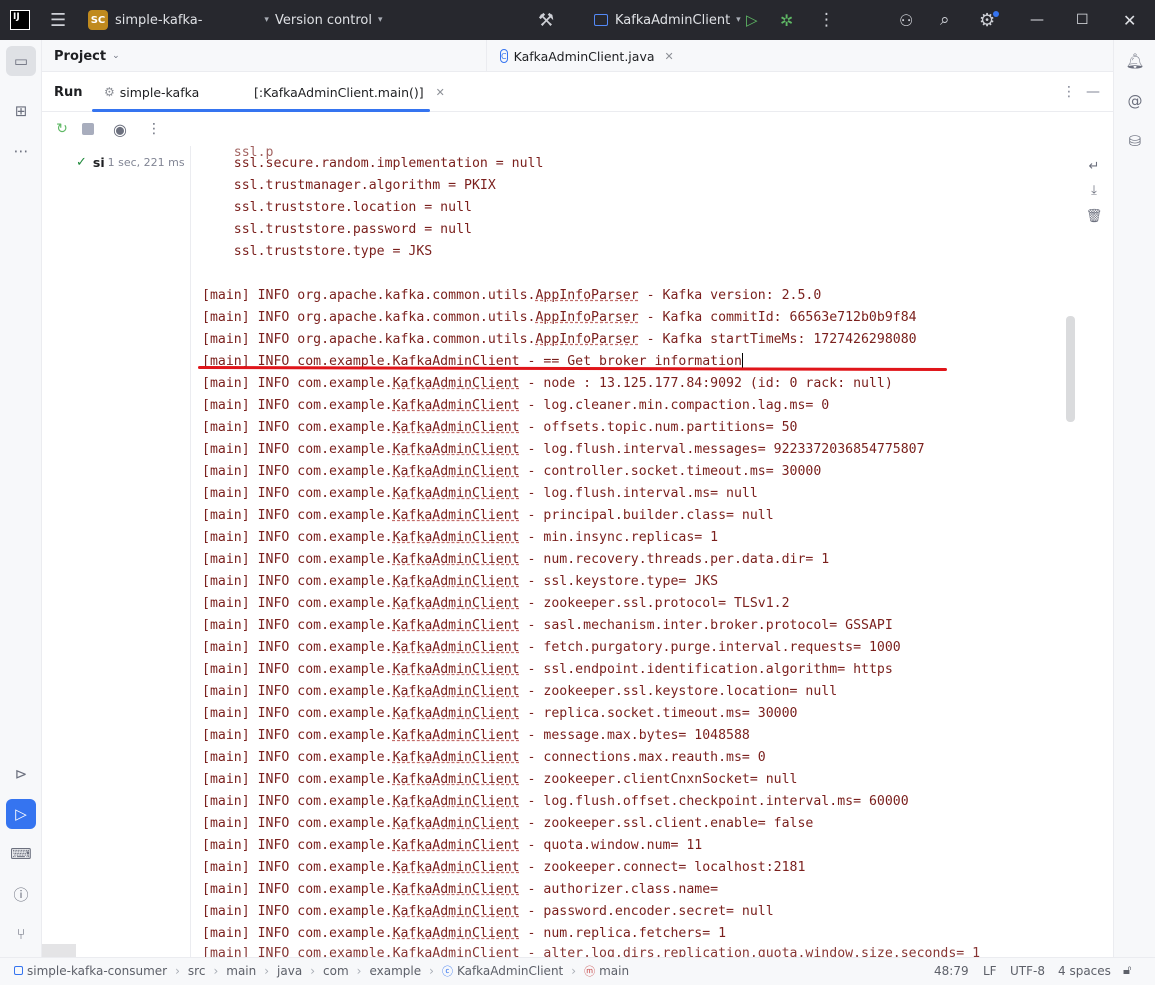 The height and width of the screenshot is (985, 1155). What do you see at coordinates (58, 20) in the screenshot?
I see `main-menu-icon: ☰` at bounding box center [58, 20].